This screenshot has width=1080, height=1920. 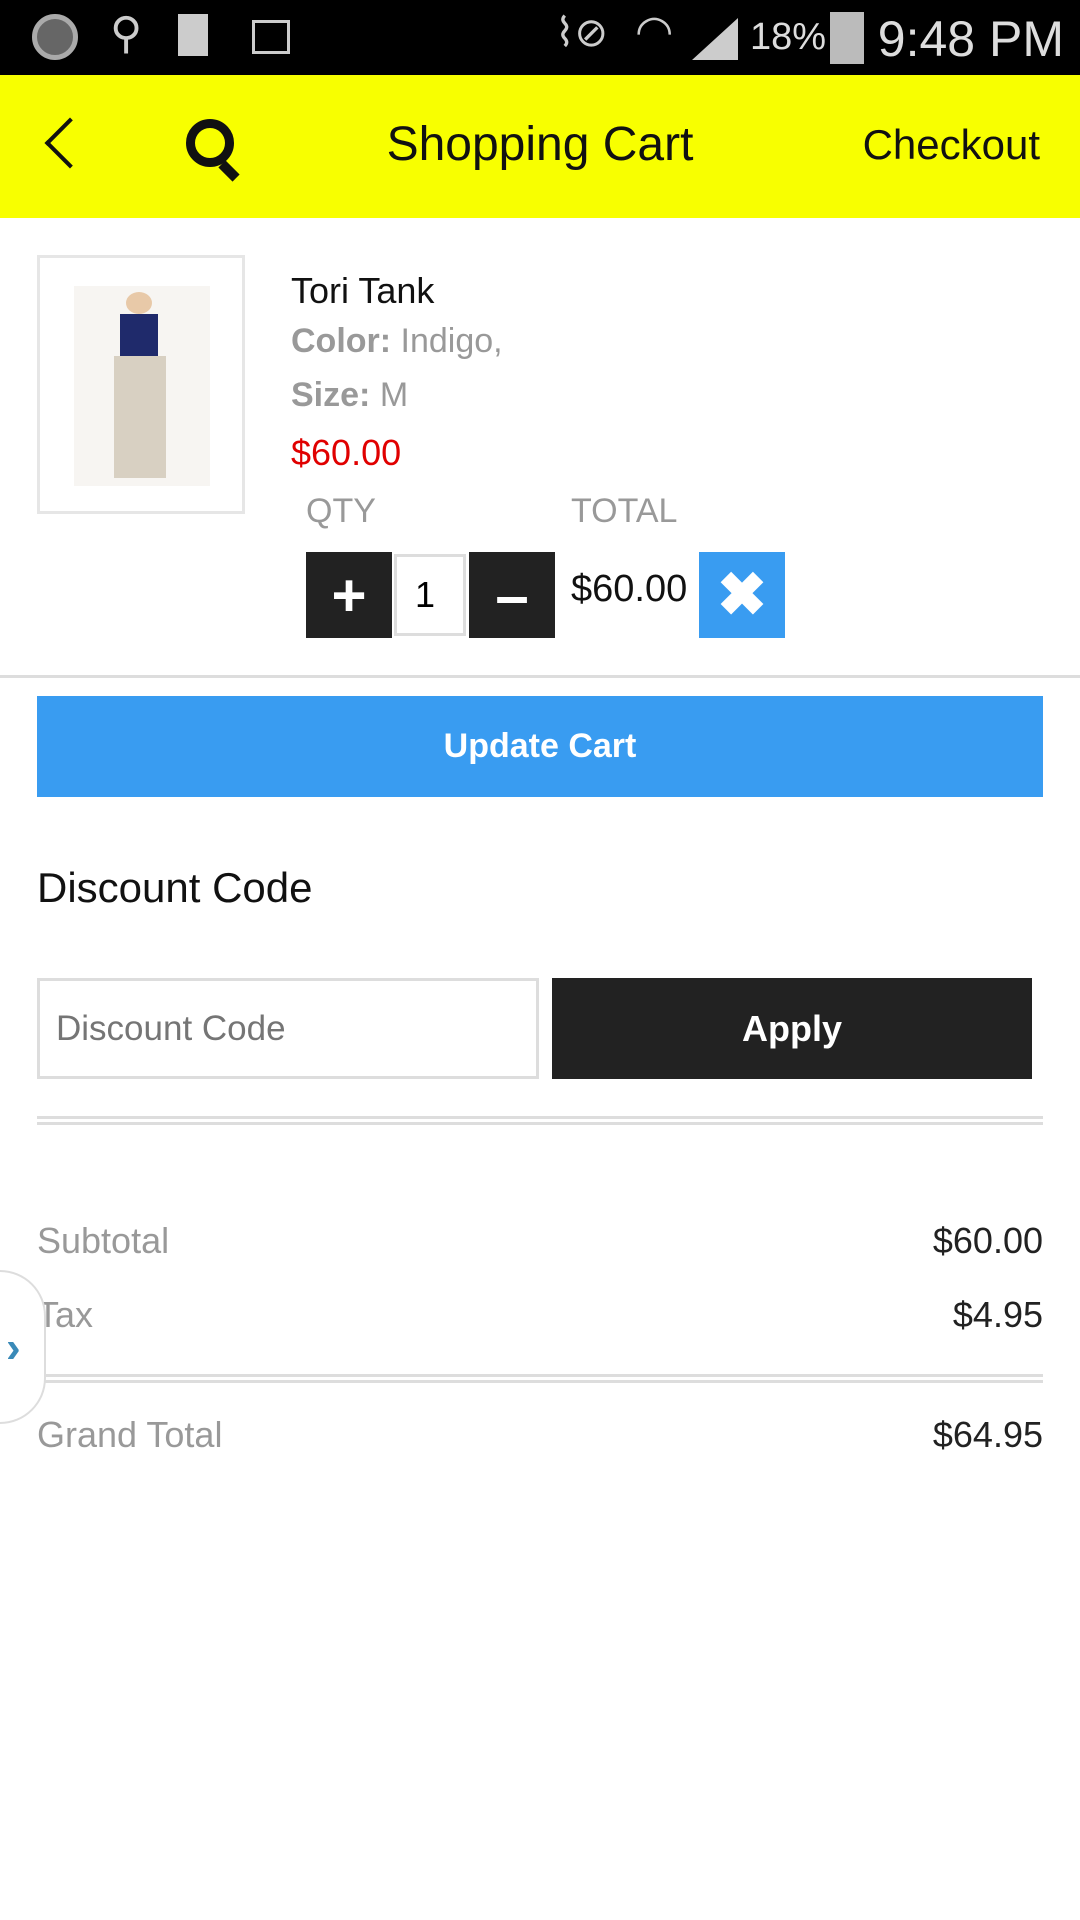 I want to click on total-label: TOTAL, so click(x=624, y=511).